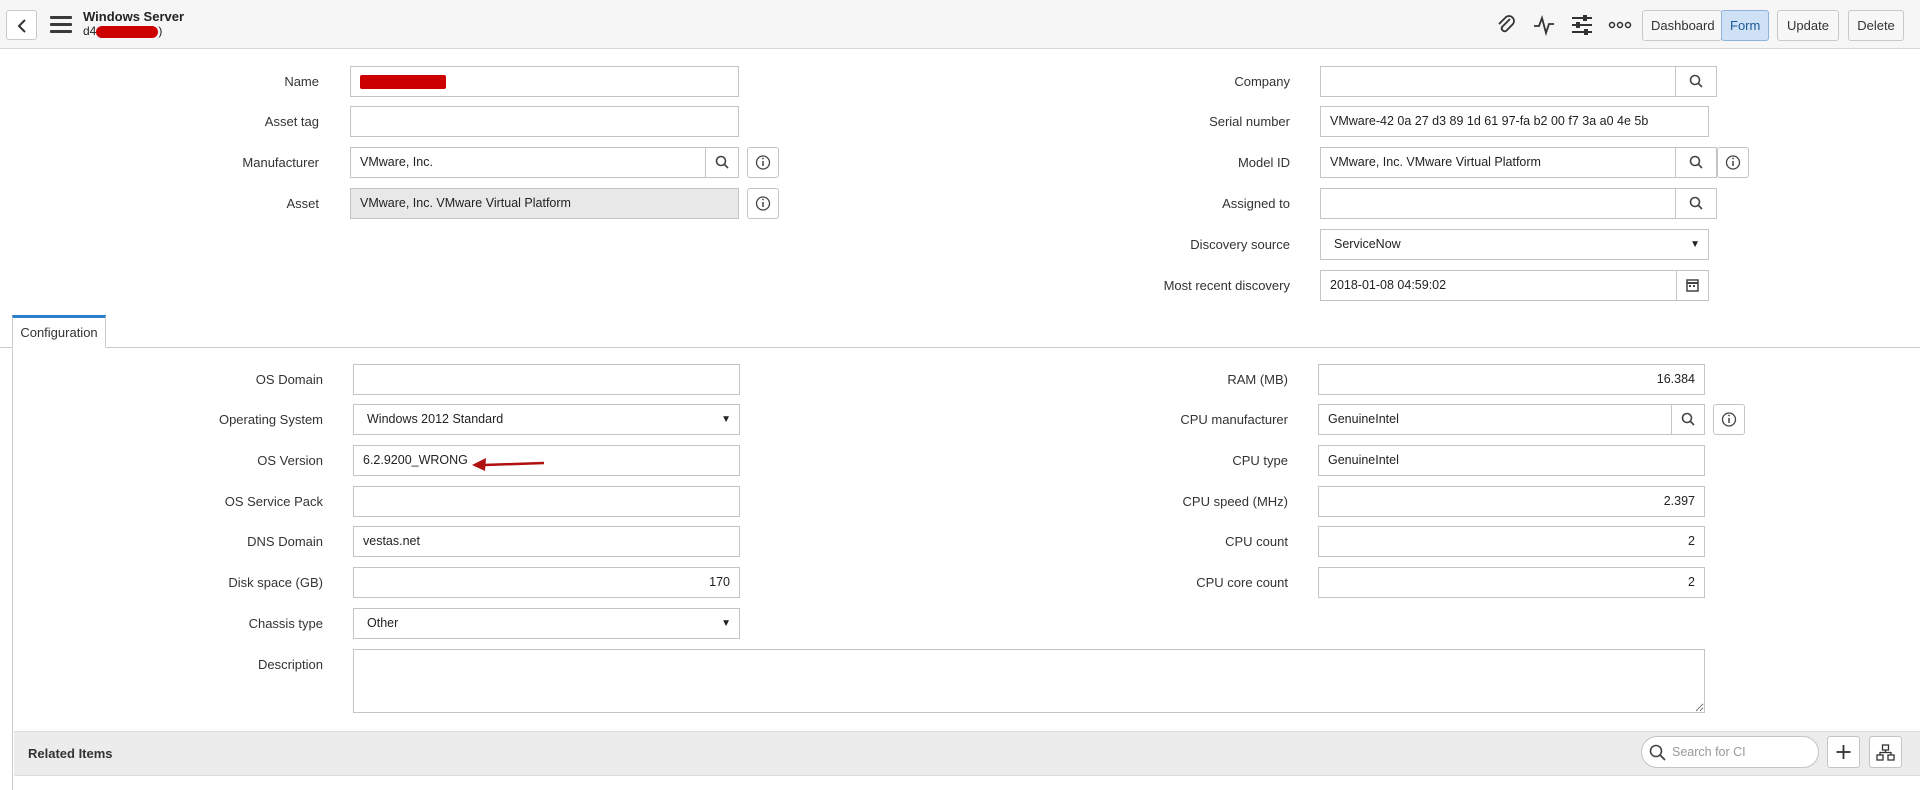 The width and height of the screenshot is (1920, 790). What do you see at coordinates (1582, 25) in the screenshot?
I see `settings-sliders-icon` at bounding box center [1582, 25].